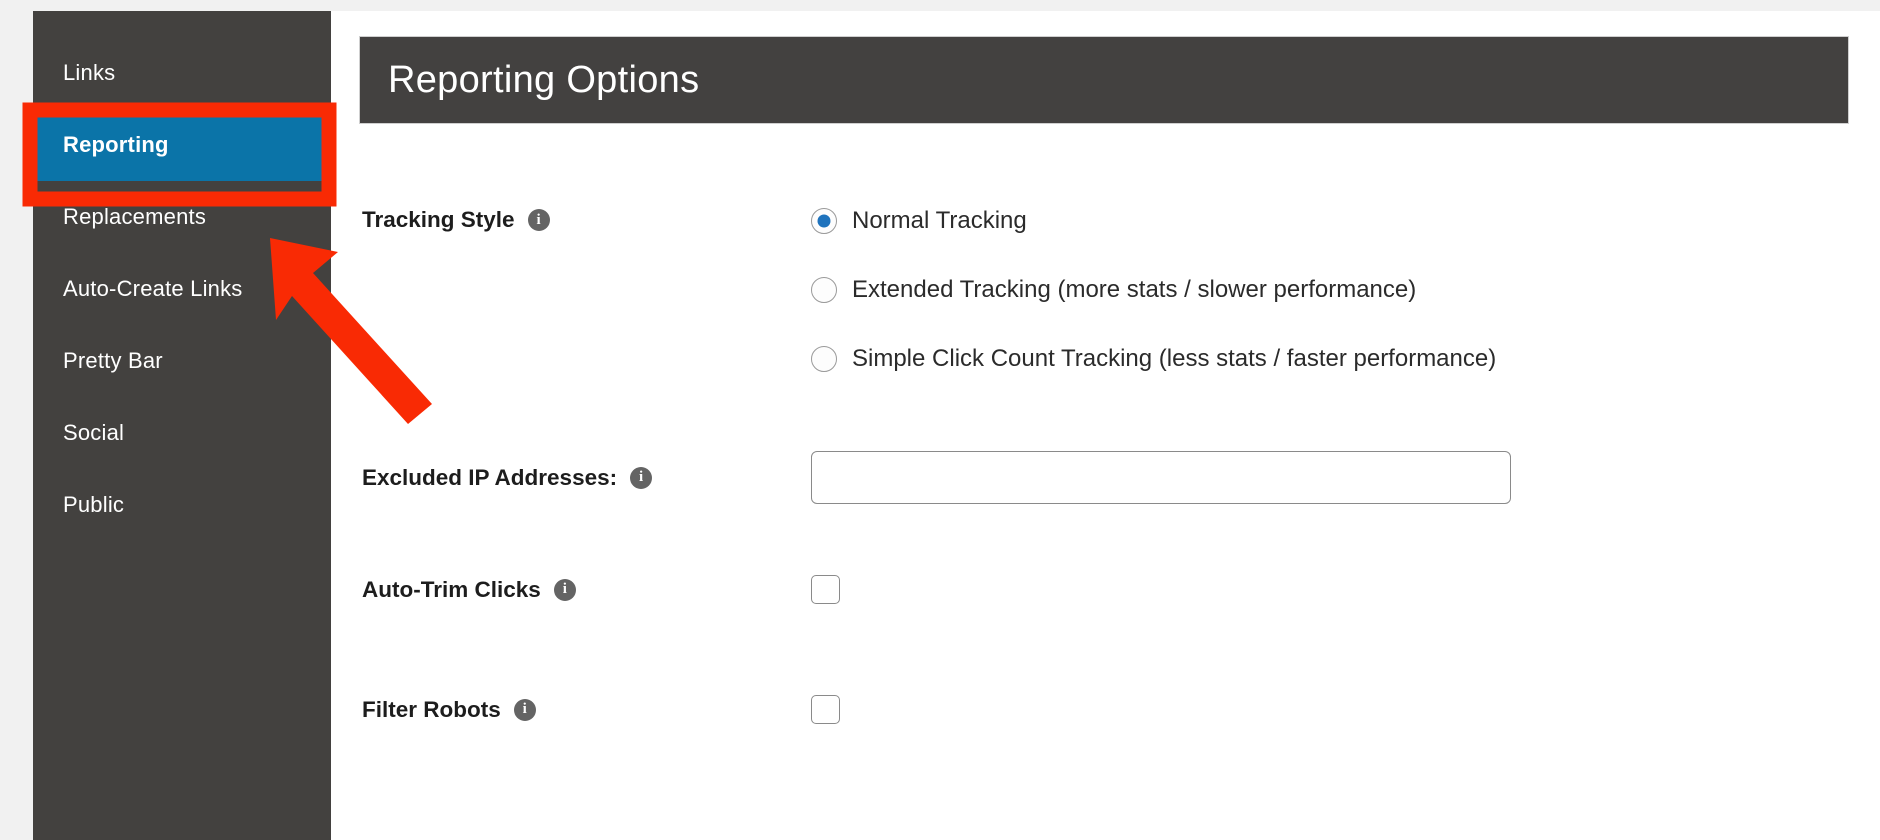 The width and height of the screenshot is (1880, 840). What do you see at coordinates (153, 288) in the screenshot?
I see `sidebar-item-label: Auto-Create Links` at bounding box center [153, 288].